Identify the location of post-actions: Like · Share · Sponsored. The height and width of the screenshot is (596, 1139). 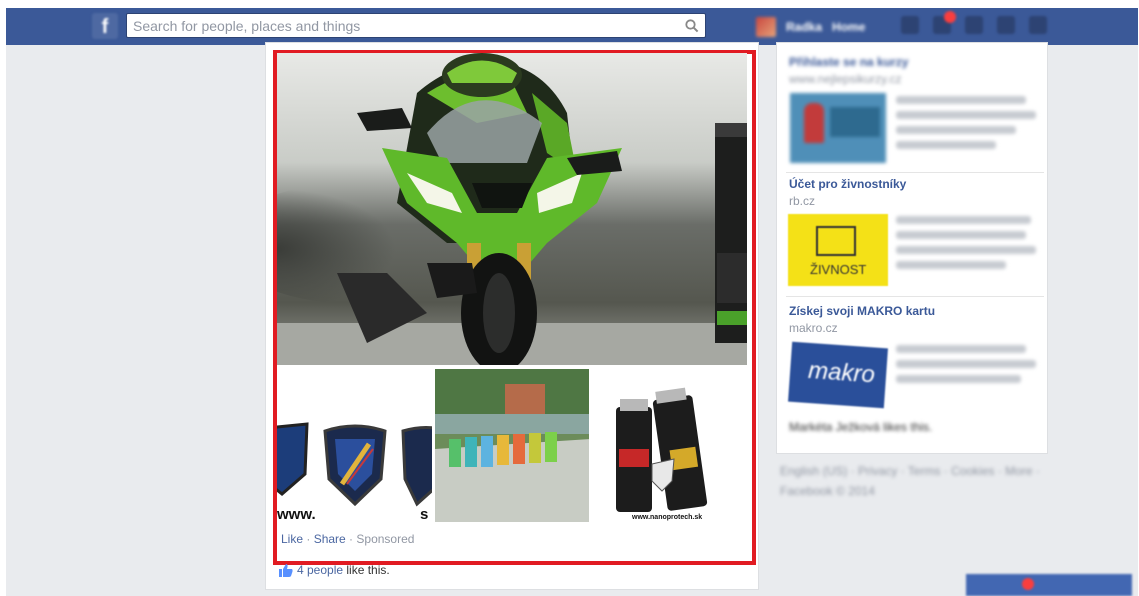
(347, 539).